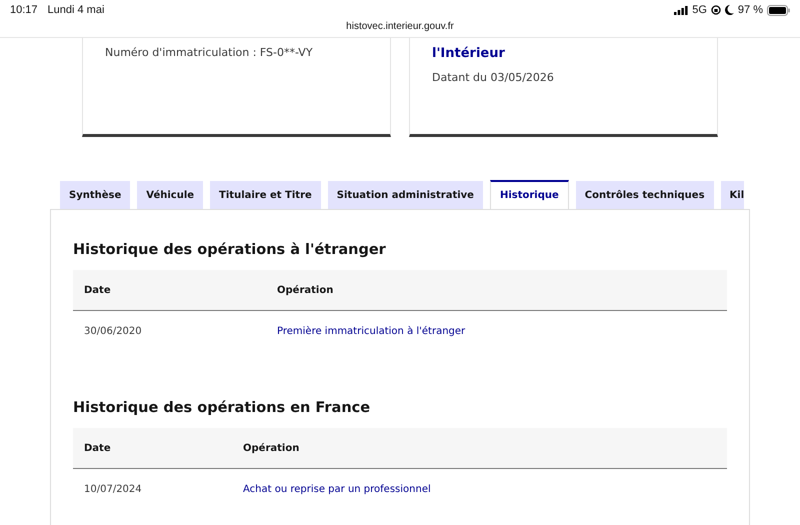 The width and height of the screenshot is (800, 525). I want to click on card-text: Numéro d'immatriculation : FS-0**-VY, so click(209, 52).